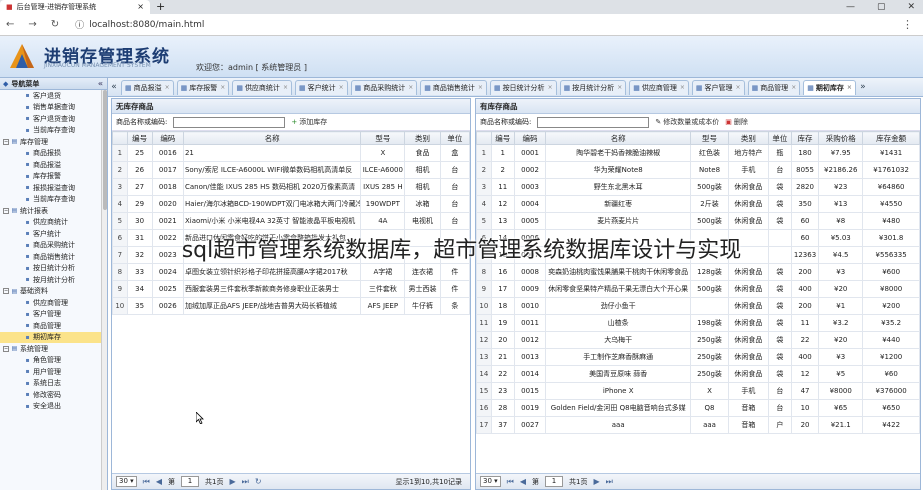 Image resolution: width=923 pixels, height=490 pixels. What do you see at coordinates (75, 7) in the screenshot?
I see `browser-tab: ■ 后台管理-进销存管理系统 ×` at bounding box center [75, 7].